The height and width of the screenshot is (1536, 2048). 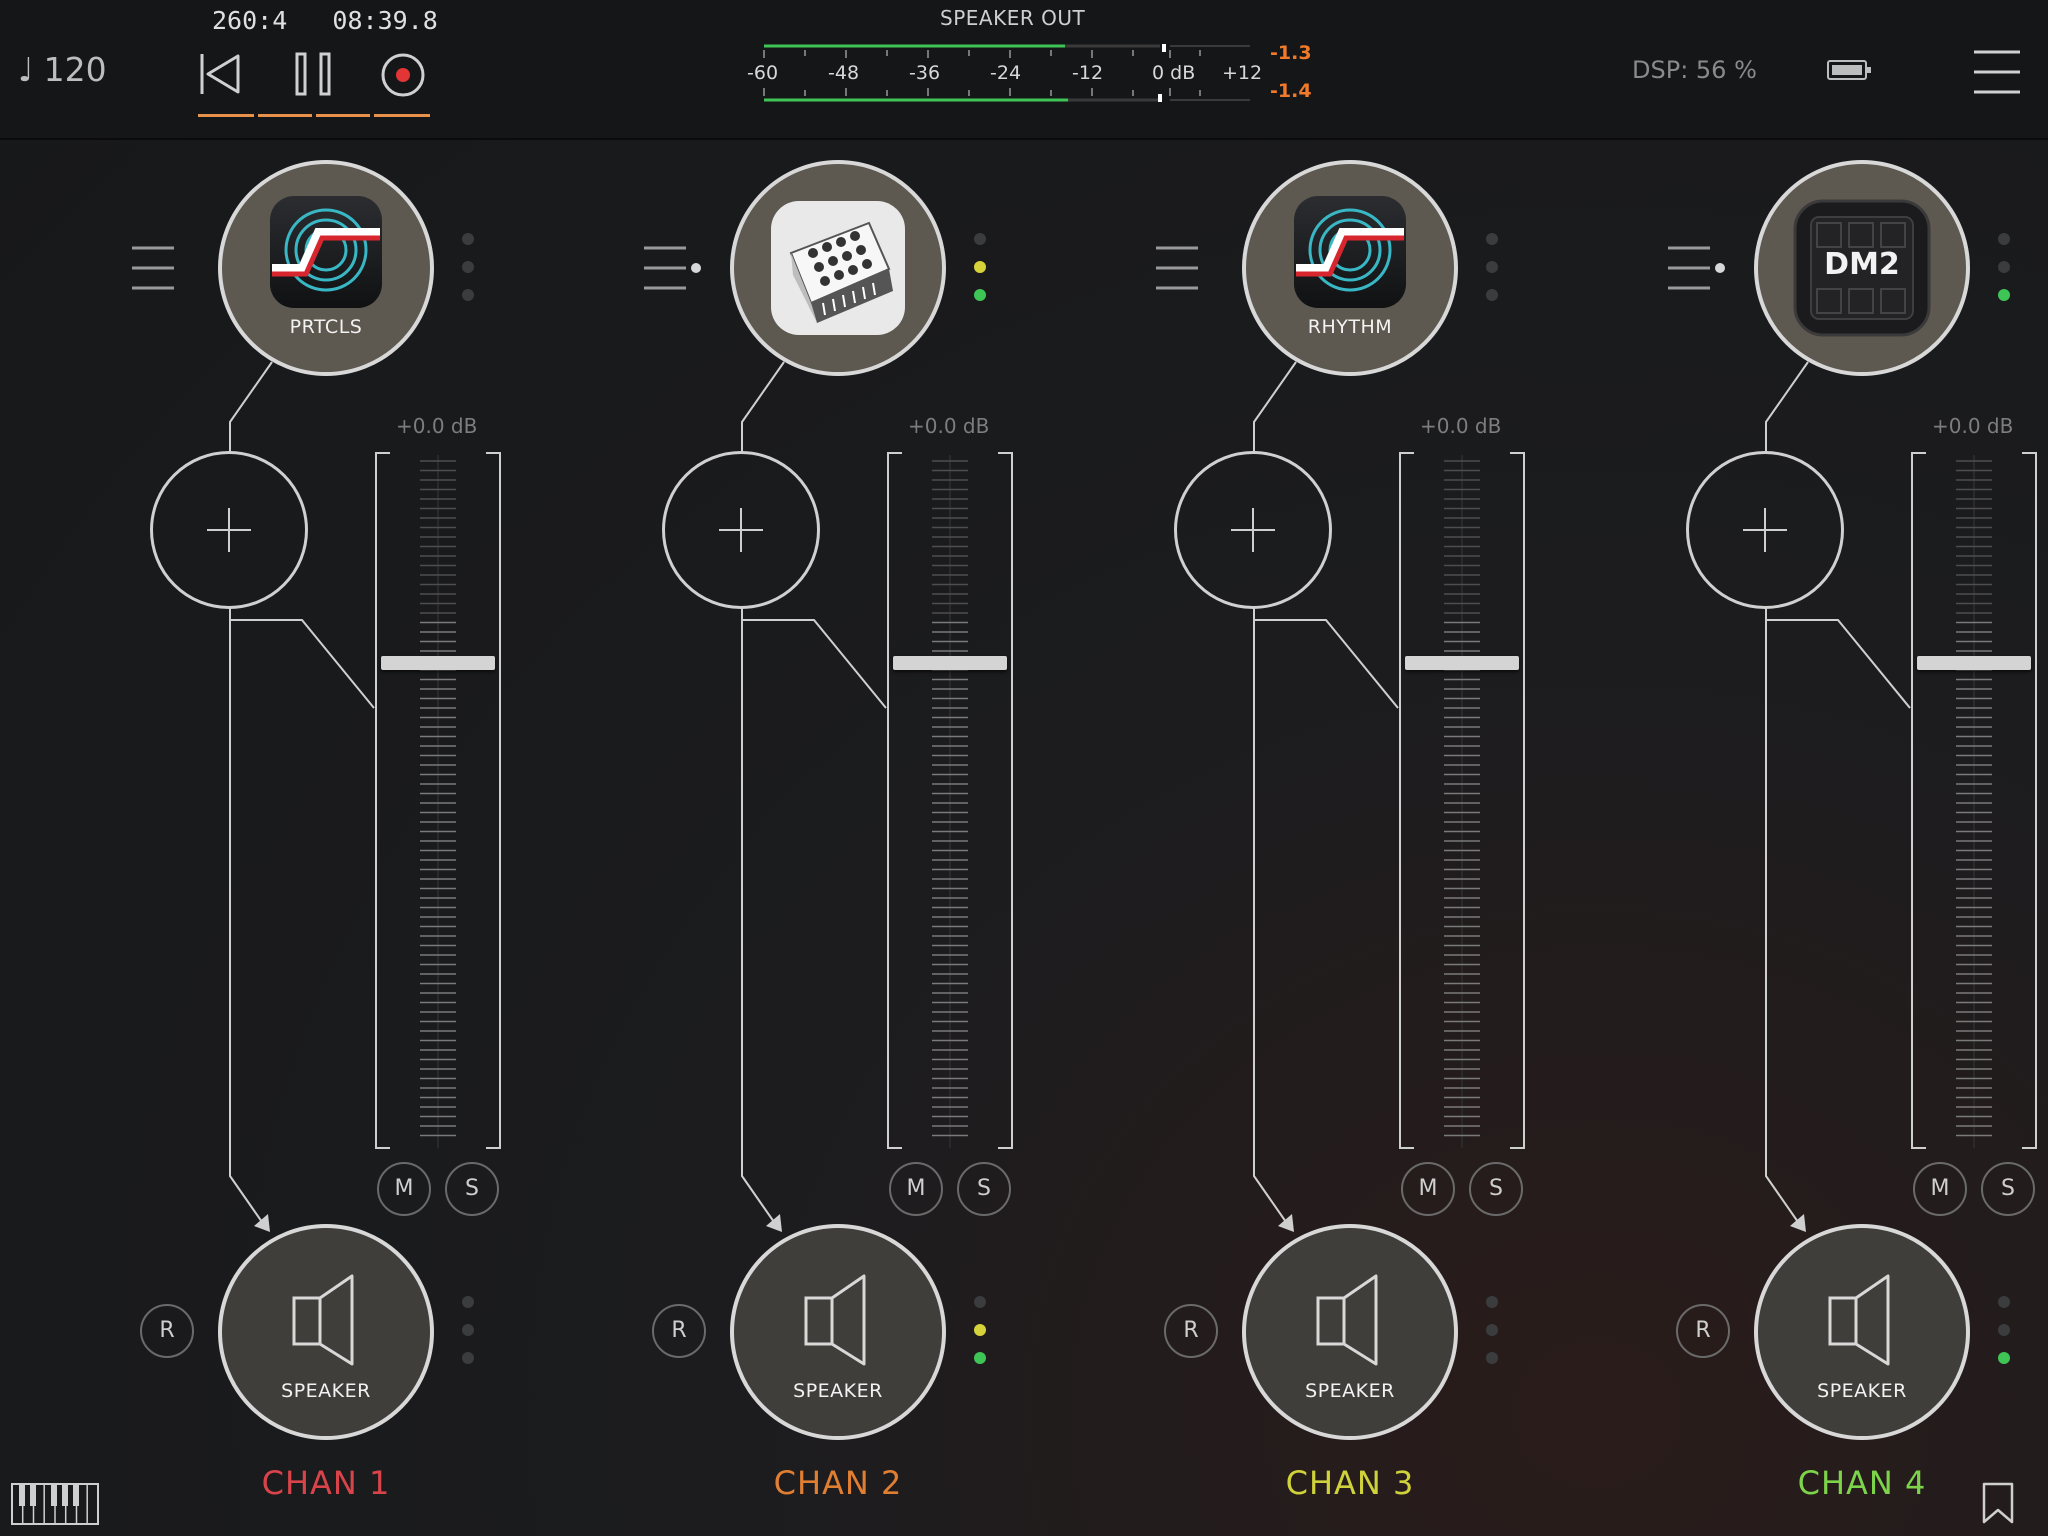 I want to click on channel-name: CHAN 1, so click(x=326, y=1483).